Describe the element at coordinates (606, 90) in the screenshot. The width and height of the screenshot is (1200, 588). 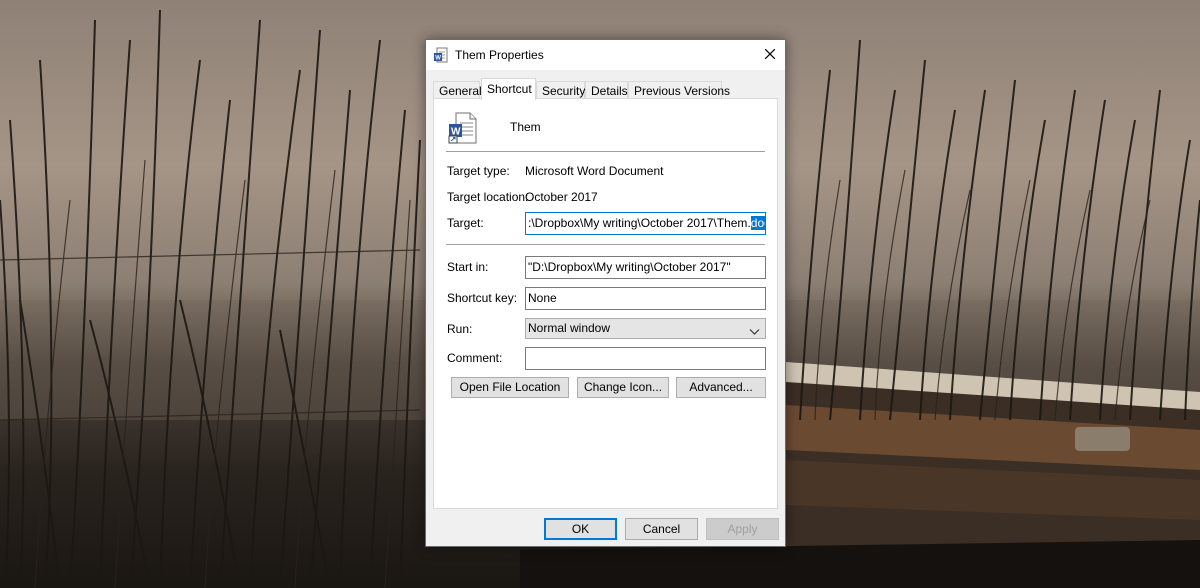
I see `tab-details: Details` at that location.